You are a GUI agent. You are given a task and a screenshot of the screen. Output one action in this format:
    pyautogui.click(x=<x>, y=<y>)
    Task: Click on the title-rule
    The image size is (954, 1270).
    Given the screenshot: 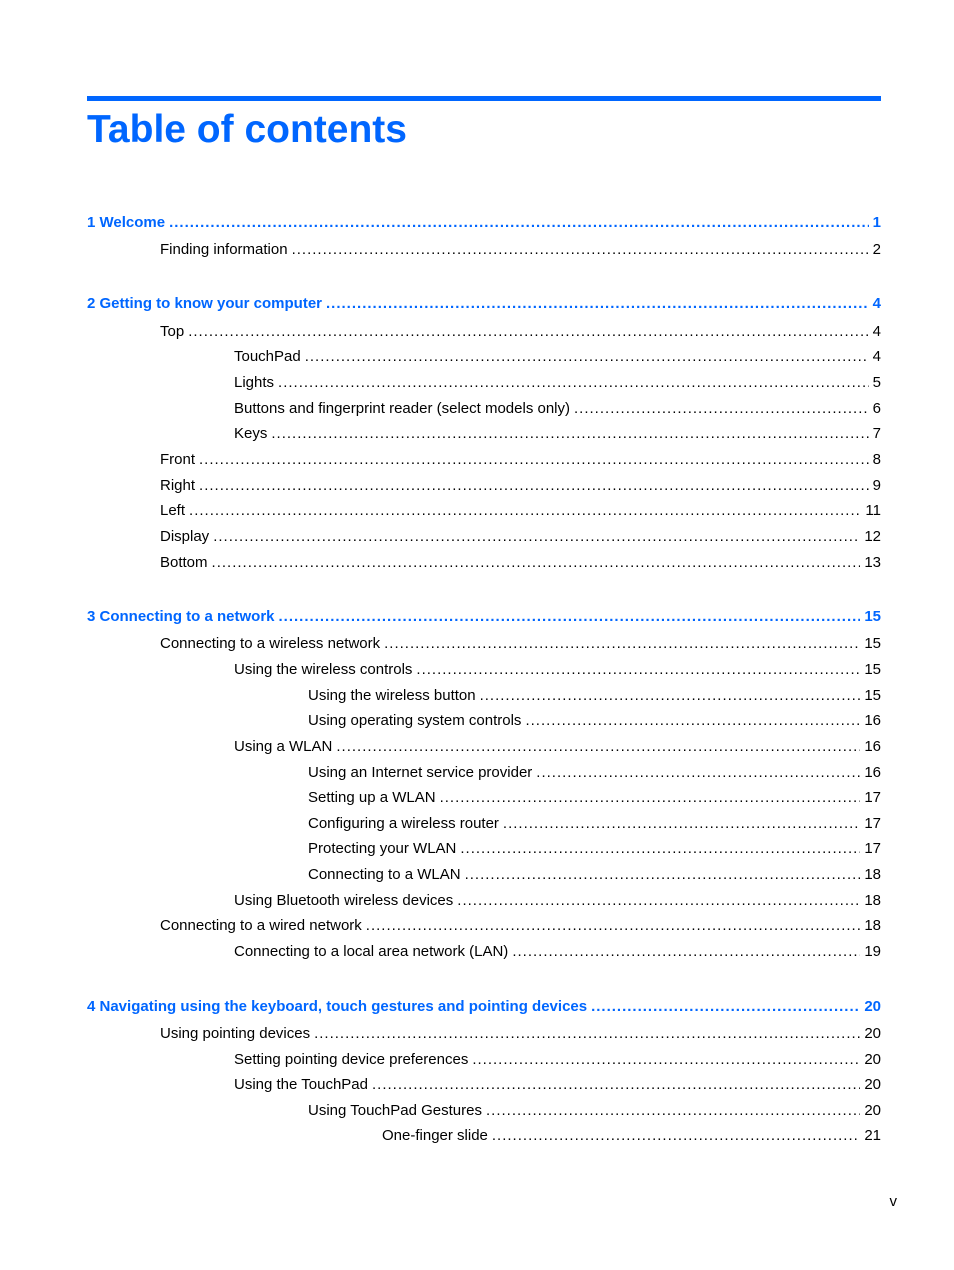 What is the action you would take?
    pyautogui.click(x=484, y=98)
    